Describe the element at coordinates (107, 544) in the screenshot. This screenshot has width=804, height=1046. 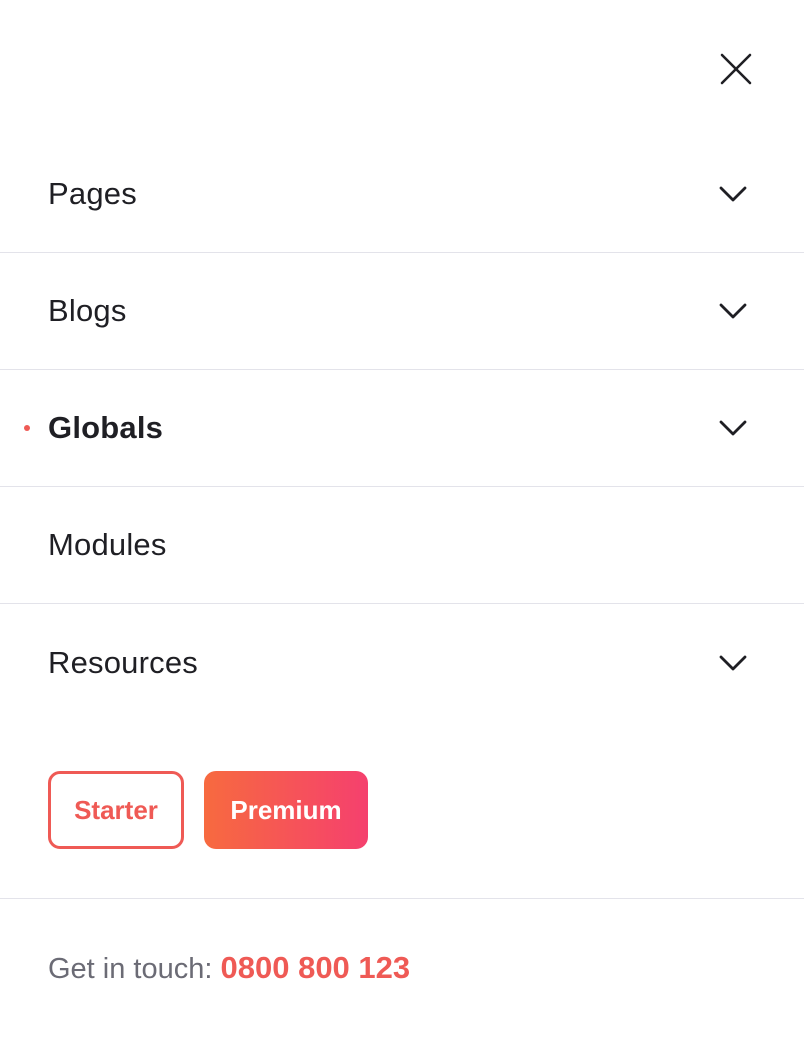
I see `nav-item-label: Modules` at that location.